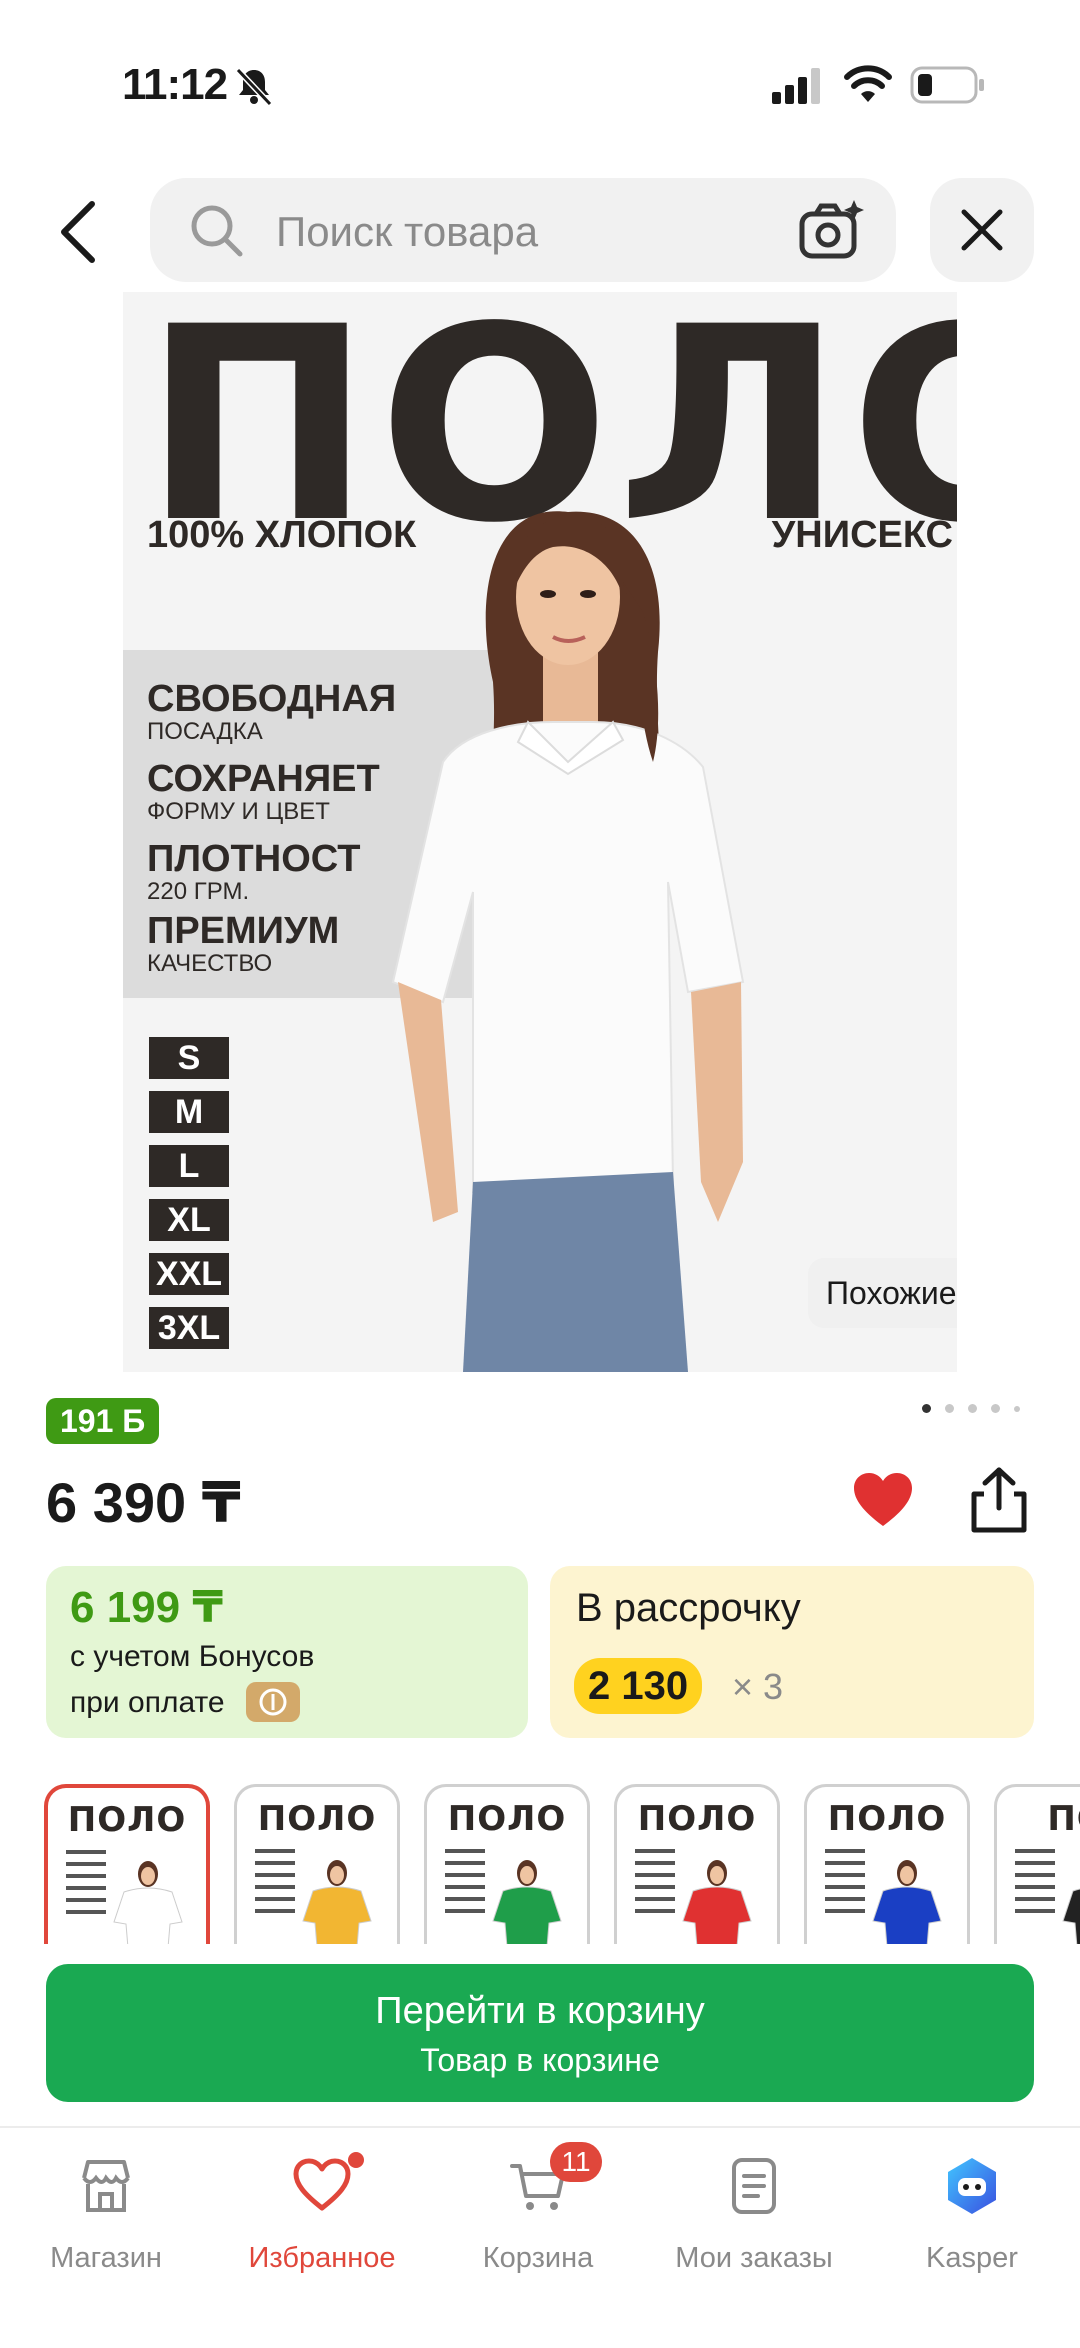 The image size is (1080, 2348). Describe the element at coordinates (688, 1608) in the screenshot. I see `installment-title: В рассрочку` at that location.